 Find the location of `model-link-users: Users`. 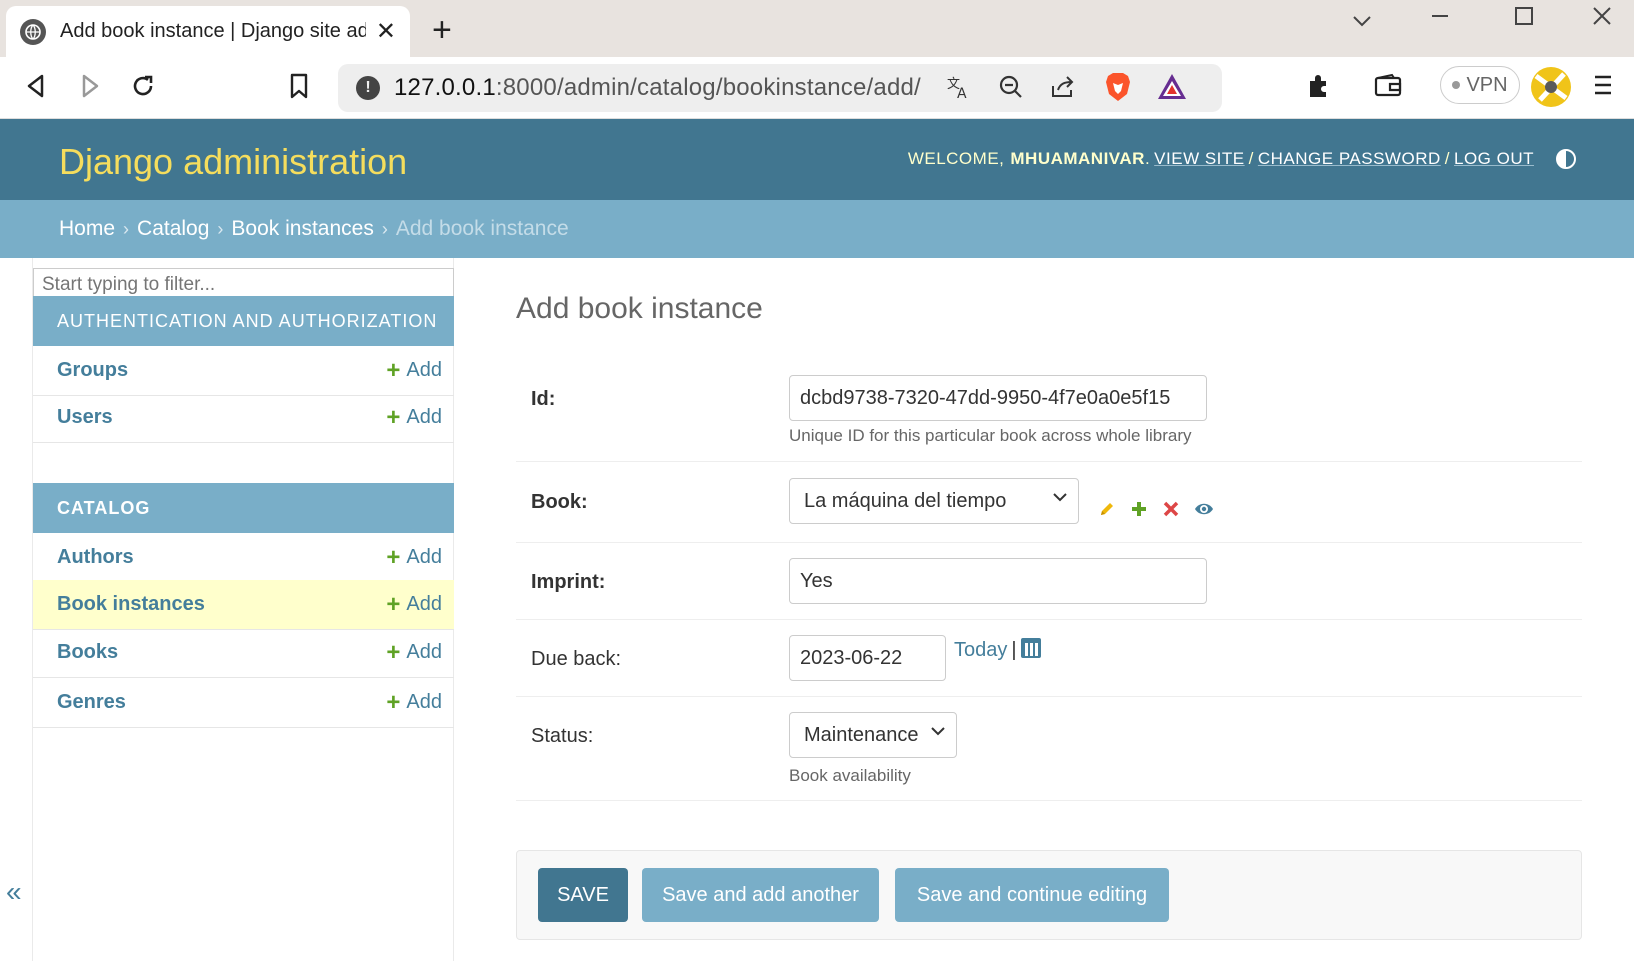

model-link-users: Users is located at coordinates (221, 417).